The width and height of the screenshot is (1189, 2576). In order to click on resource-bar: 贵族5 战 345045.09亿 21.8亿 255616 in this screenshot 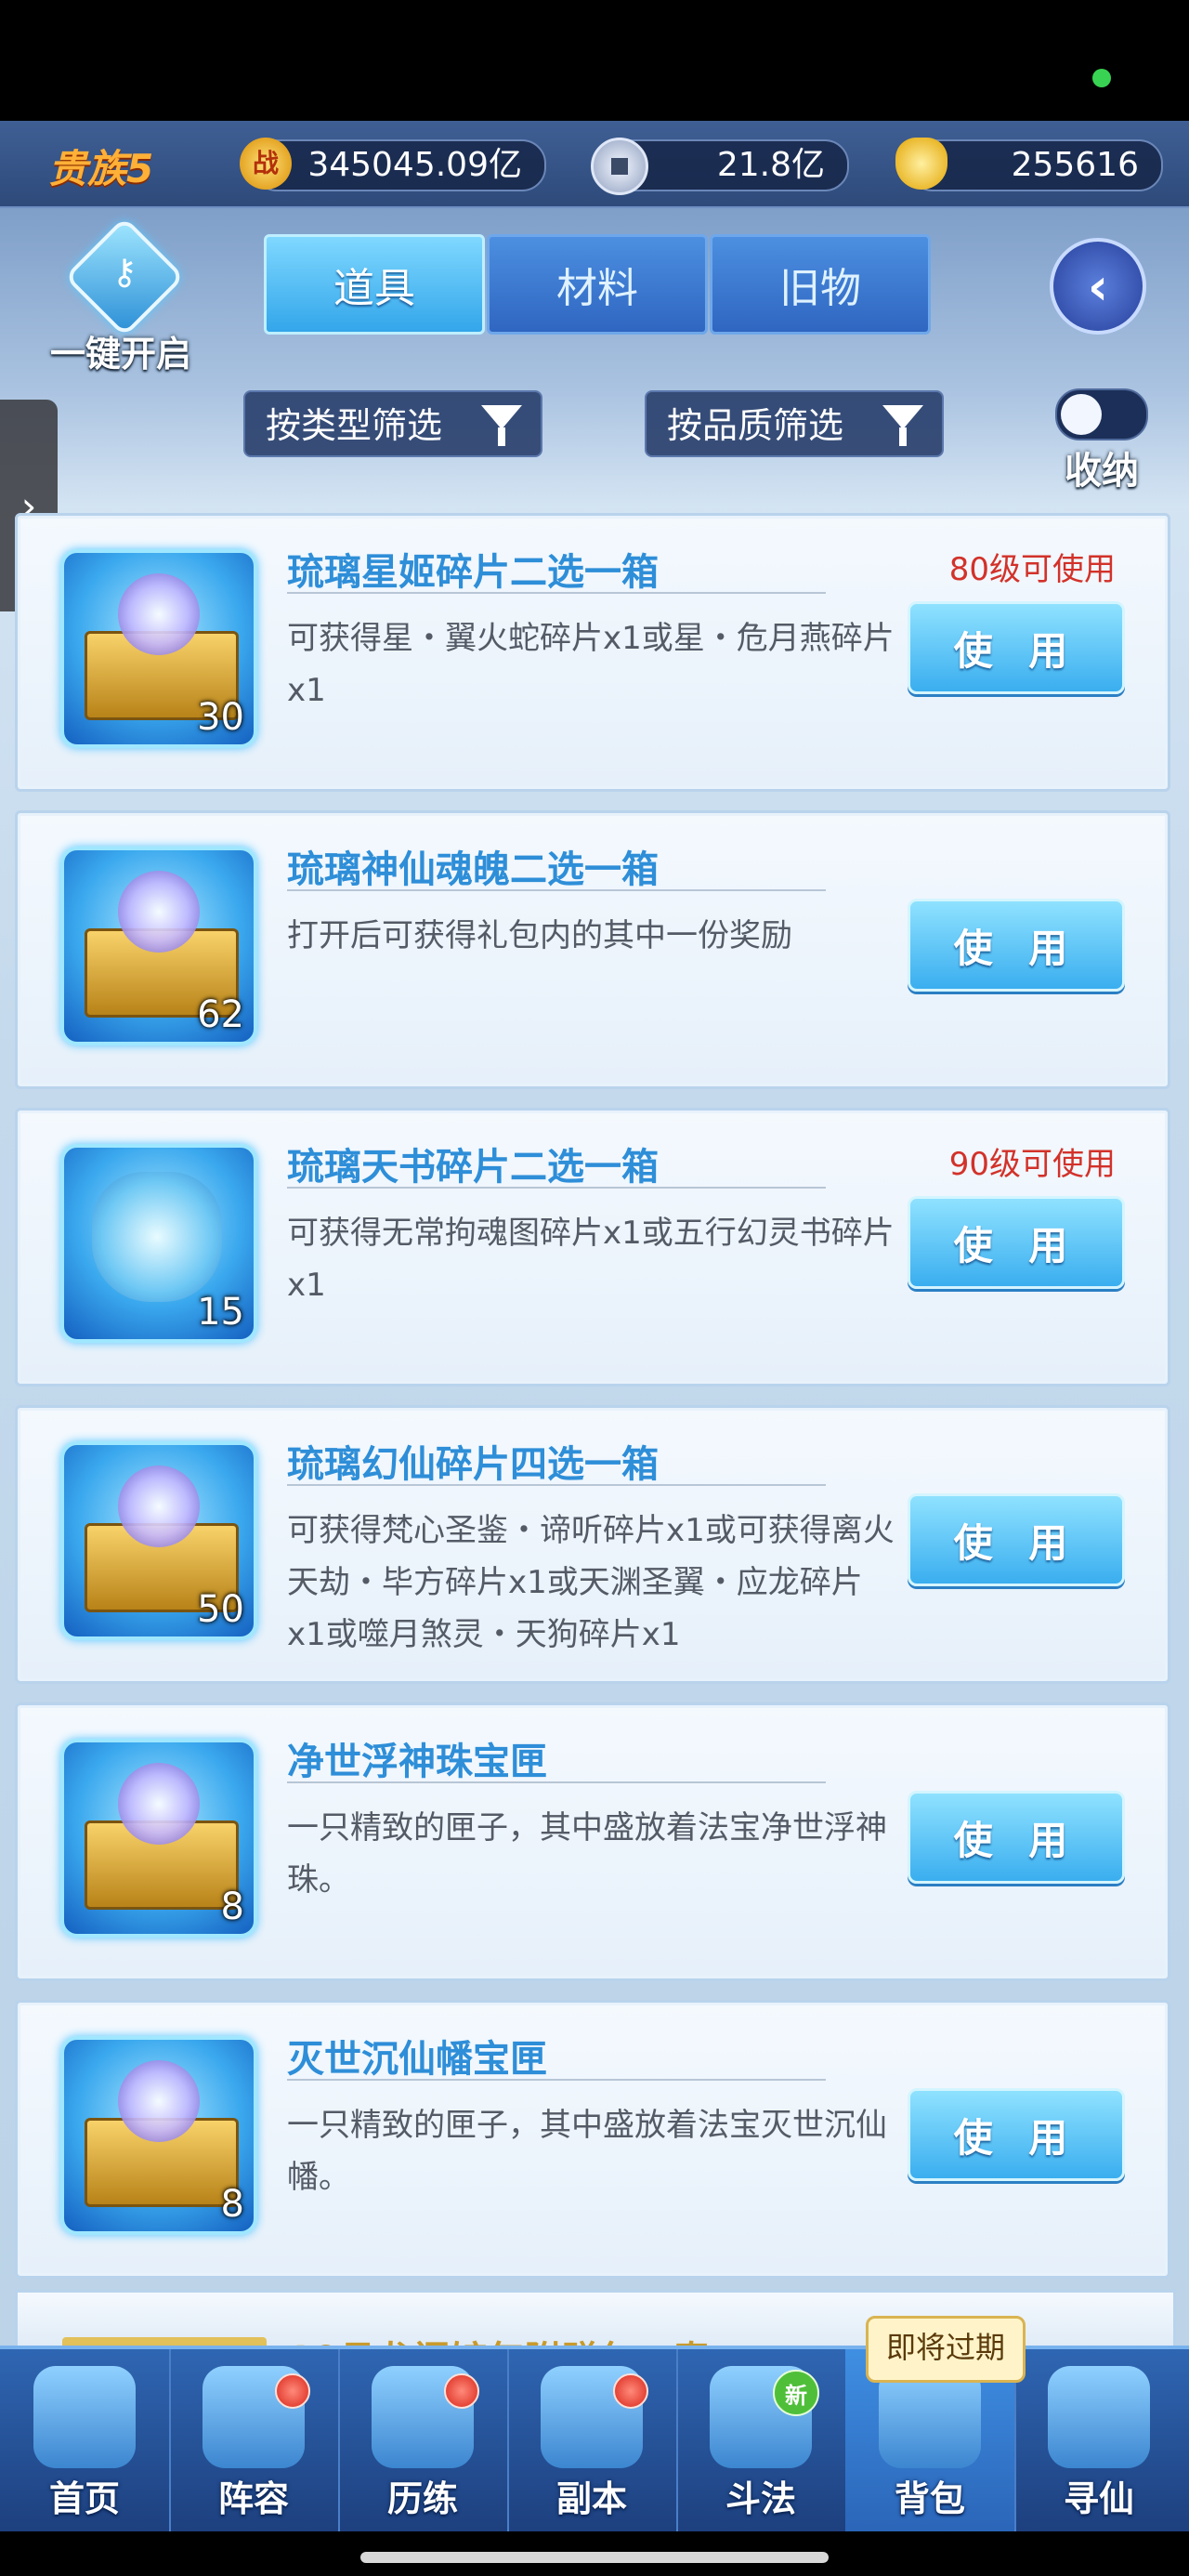, I will do `click(594, 164)`.